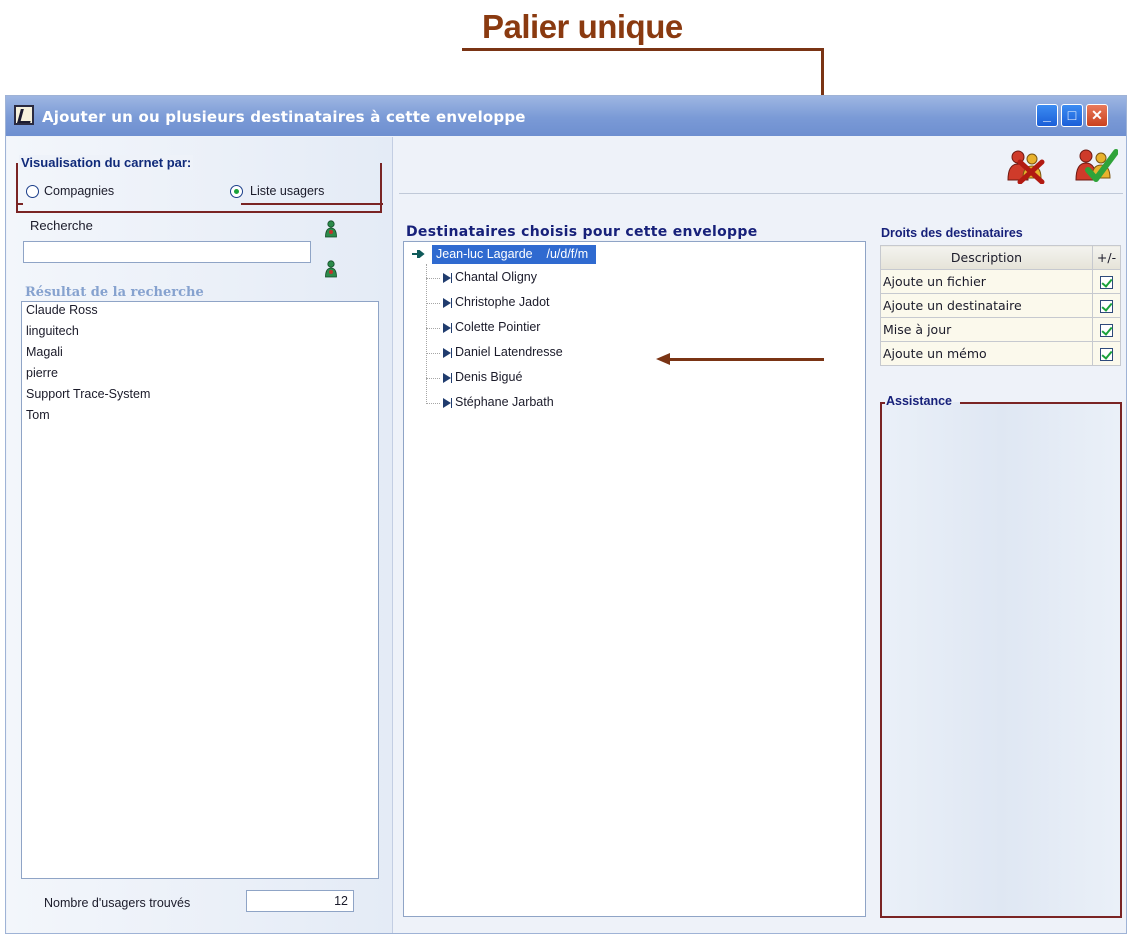 Image resolution: width=1127 pixels, height=934 pixels. Describe the element at coordinates (88, 394) in the screenshot. I see `list-item: Support Trace-System` at that location.